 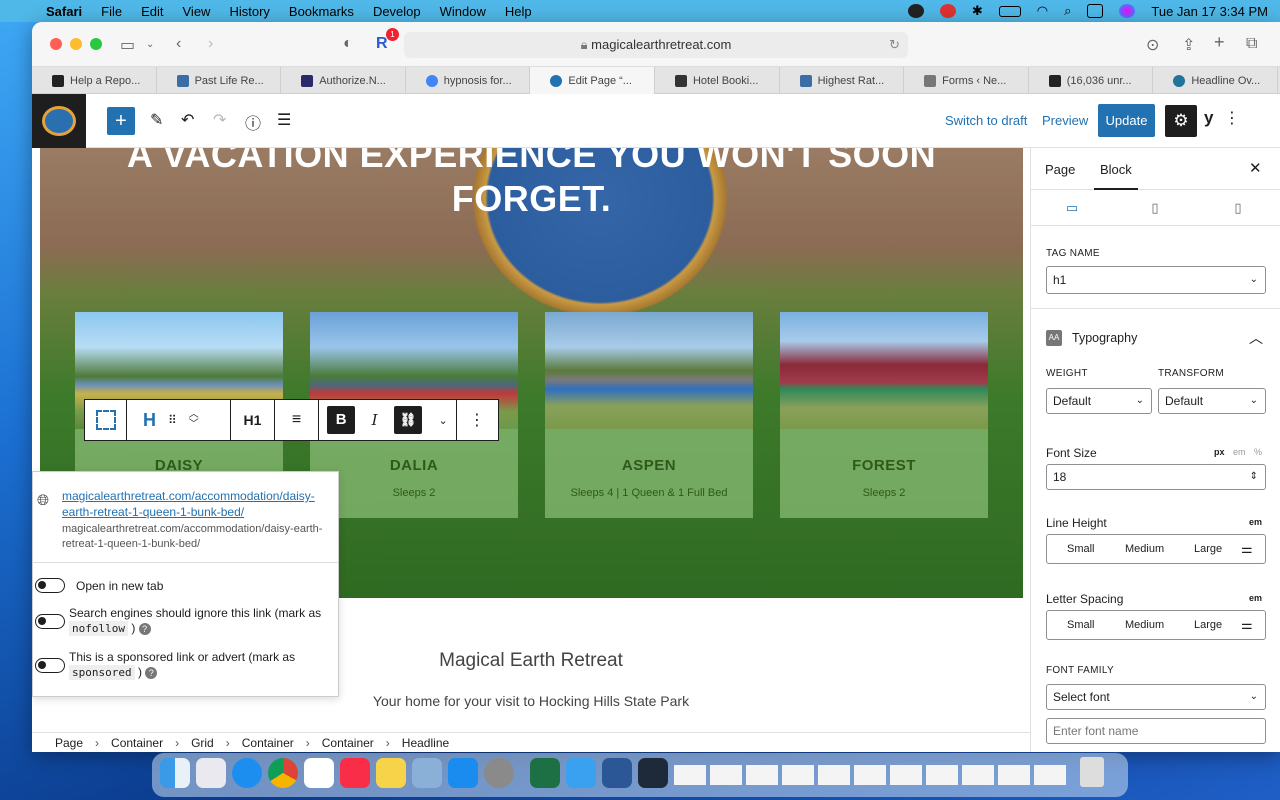 I want to click on status-app2-icon, so click(x=947, y=11).